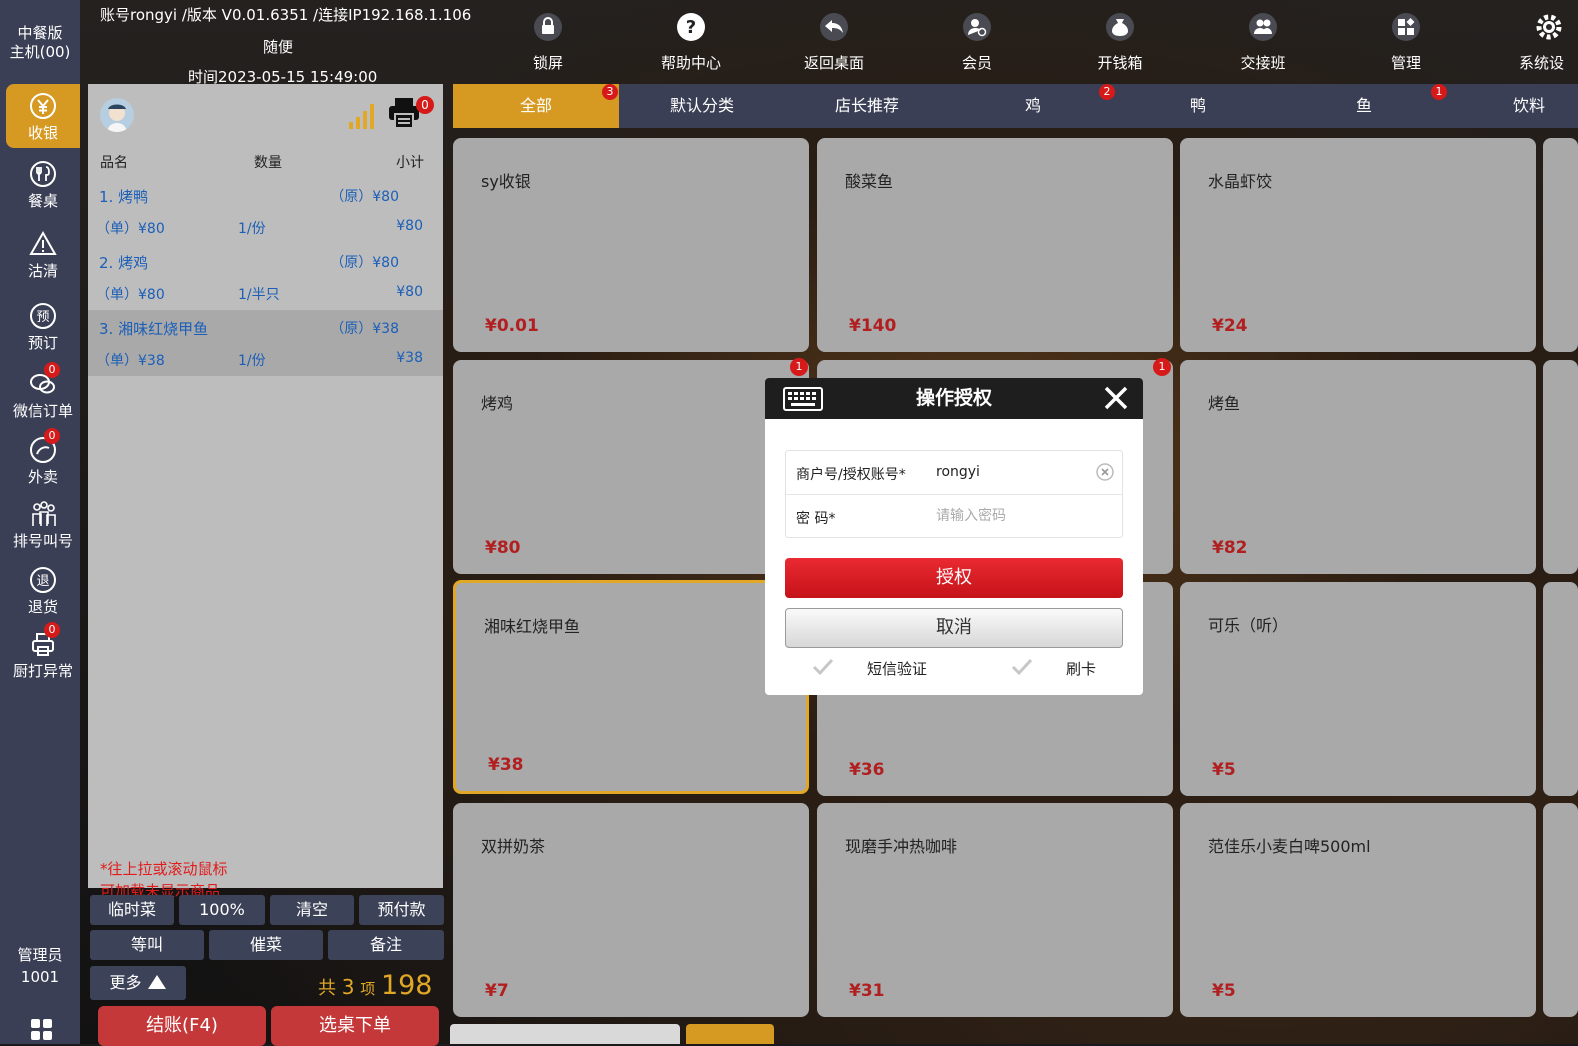  I want to click on lock-screen-button: 锁屏, so click(548, 42).